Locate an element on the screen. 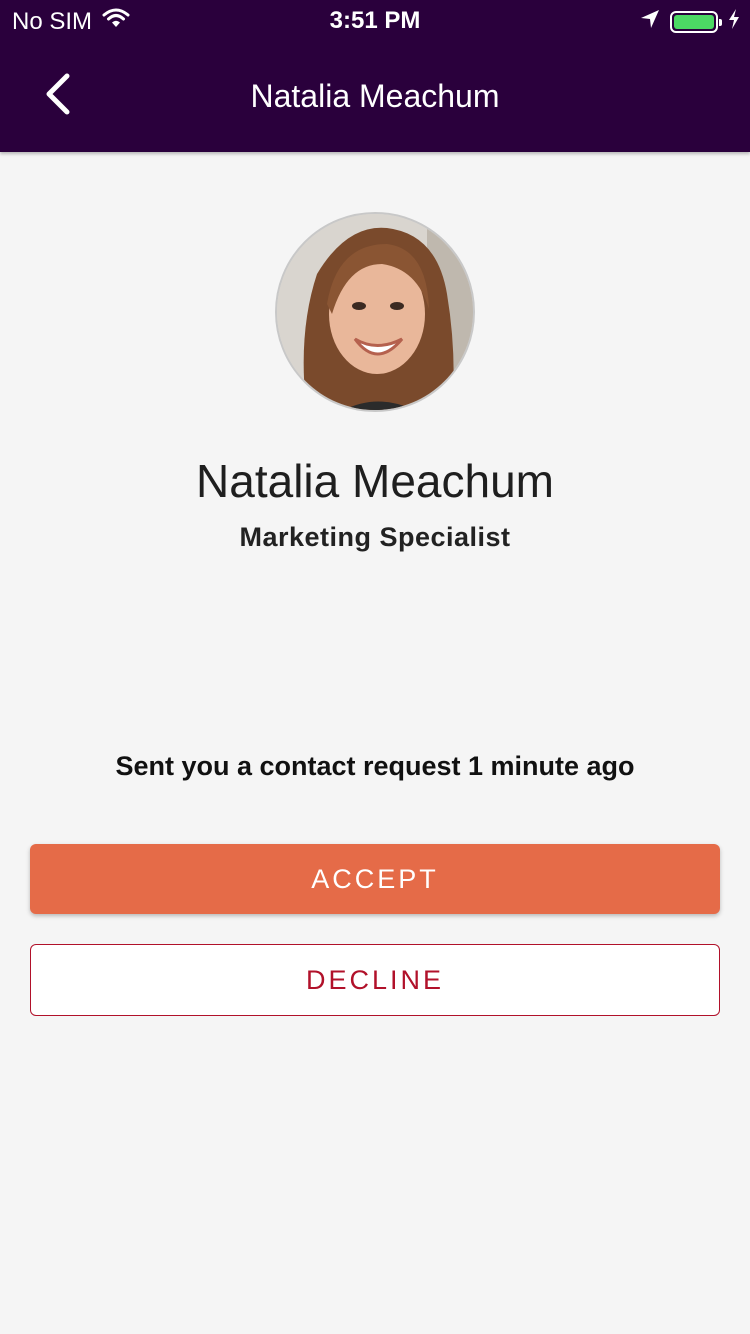  avatar is located at coordinates (375, 312).